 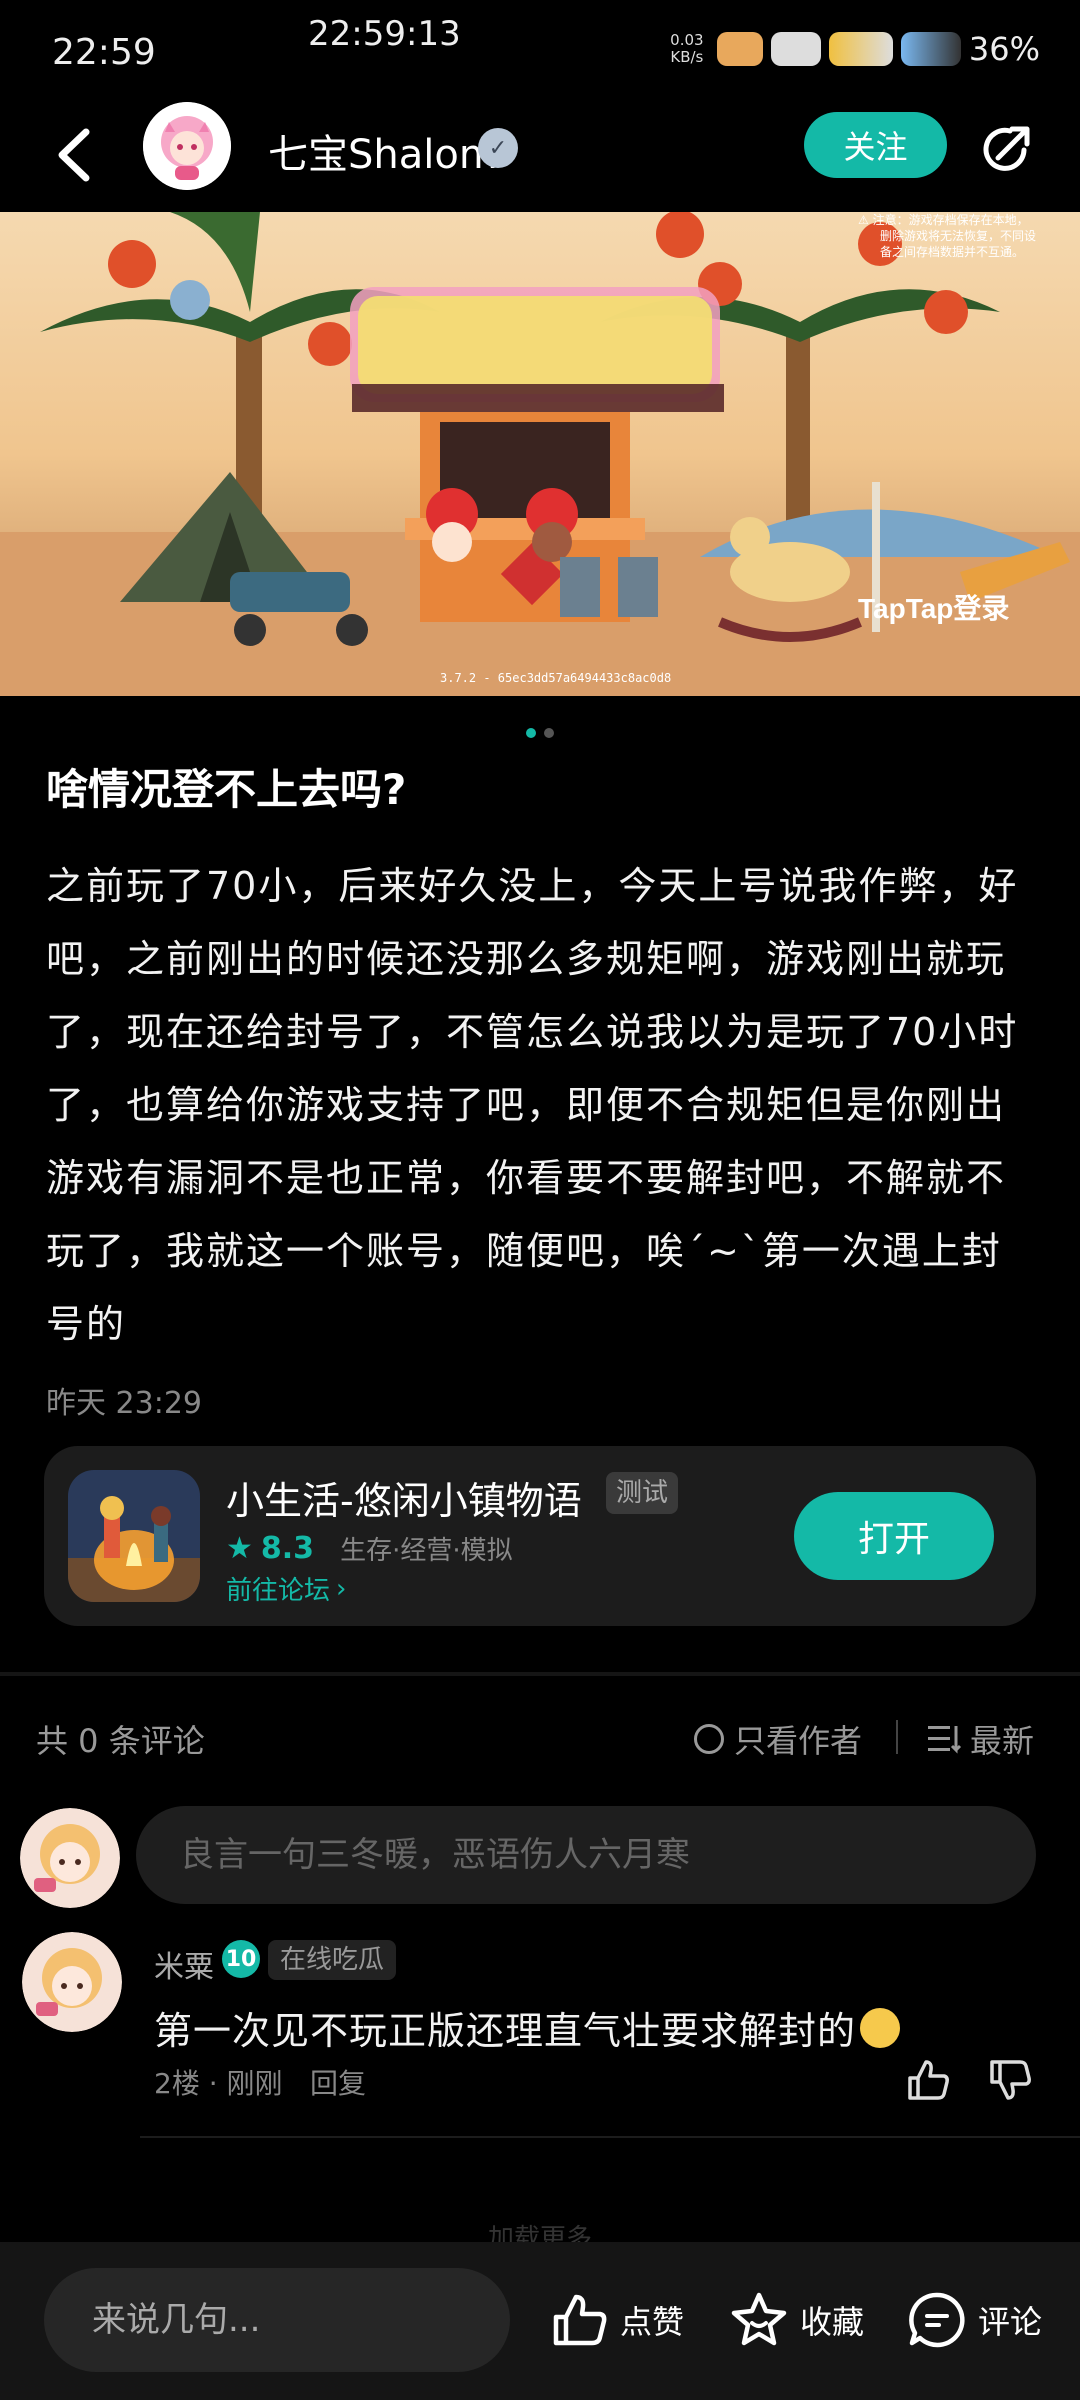 What do you see at coordinates (505, 2031) in the screenshot?
I see `comment-text-content: 第一次见不玩正版还理直气壮要求解封的` at bounding box center [505, 2031].